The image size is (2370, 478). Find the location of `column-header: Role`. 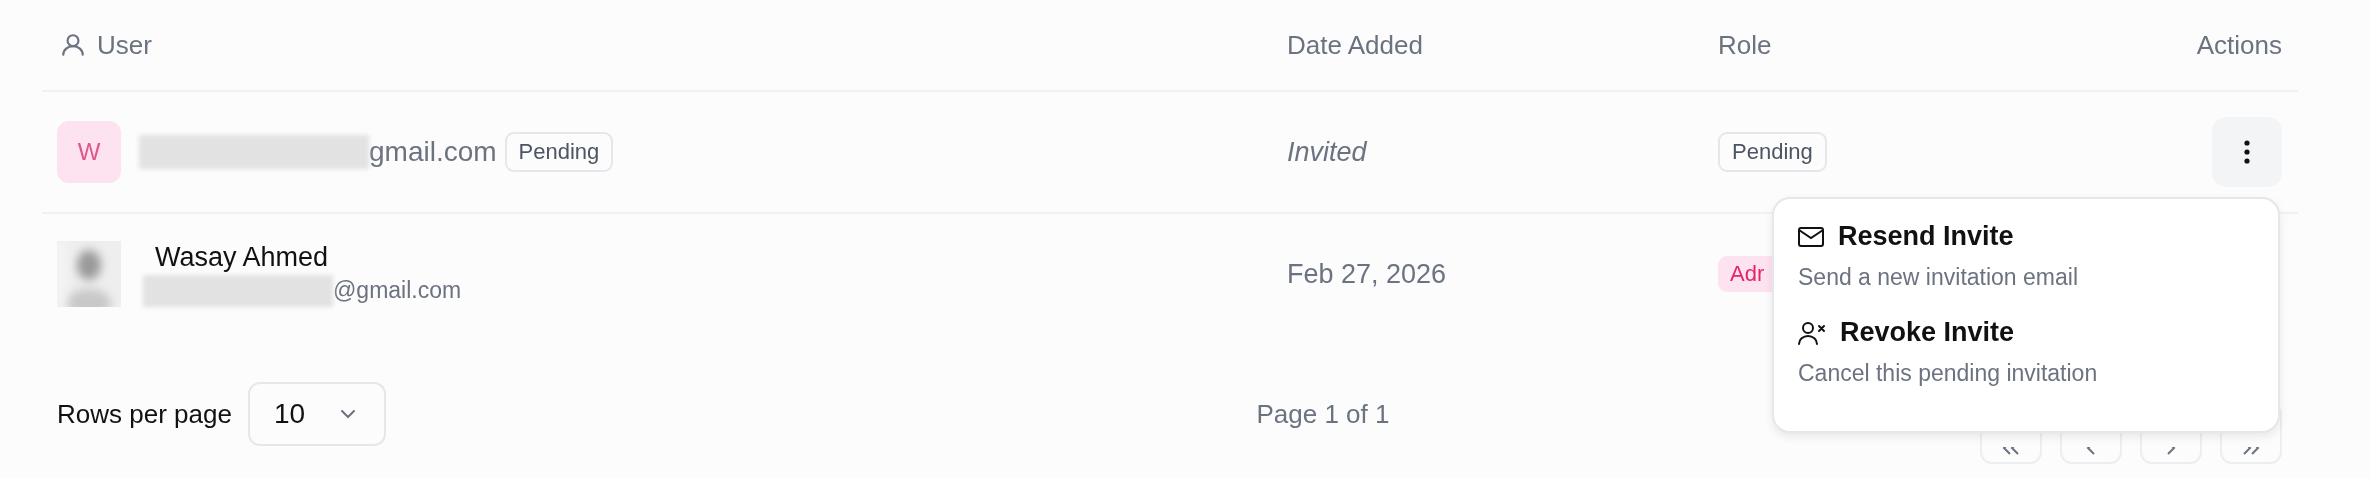

column-header: Role is located at coordinates (1745, 45).